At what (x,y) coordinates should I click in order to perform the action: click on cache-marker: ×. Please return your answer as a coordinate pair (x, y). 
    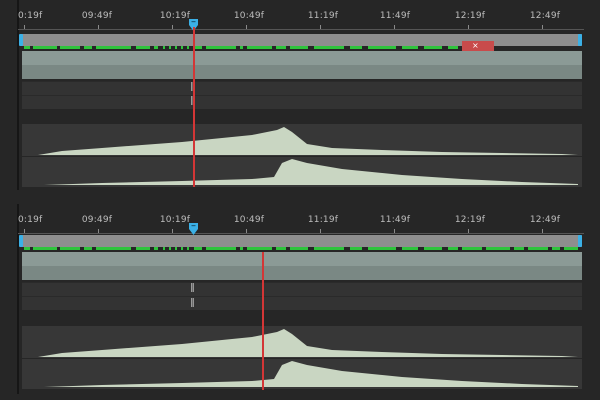
    Looking at the image, I should click on (475, 45).